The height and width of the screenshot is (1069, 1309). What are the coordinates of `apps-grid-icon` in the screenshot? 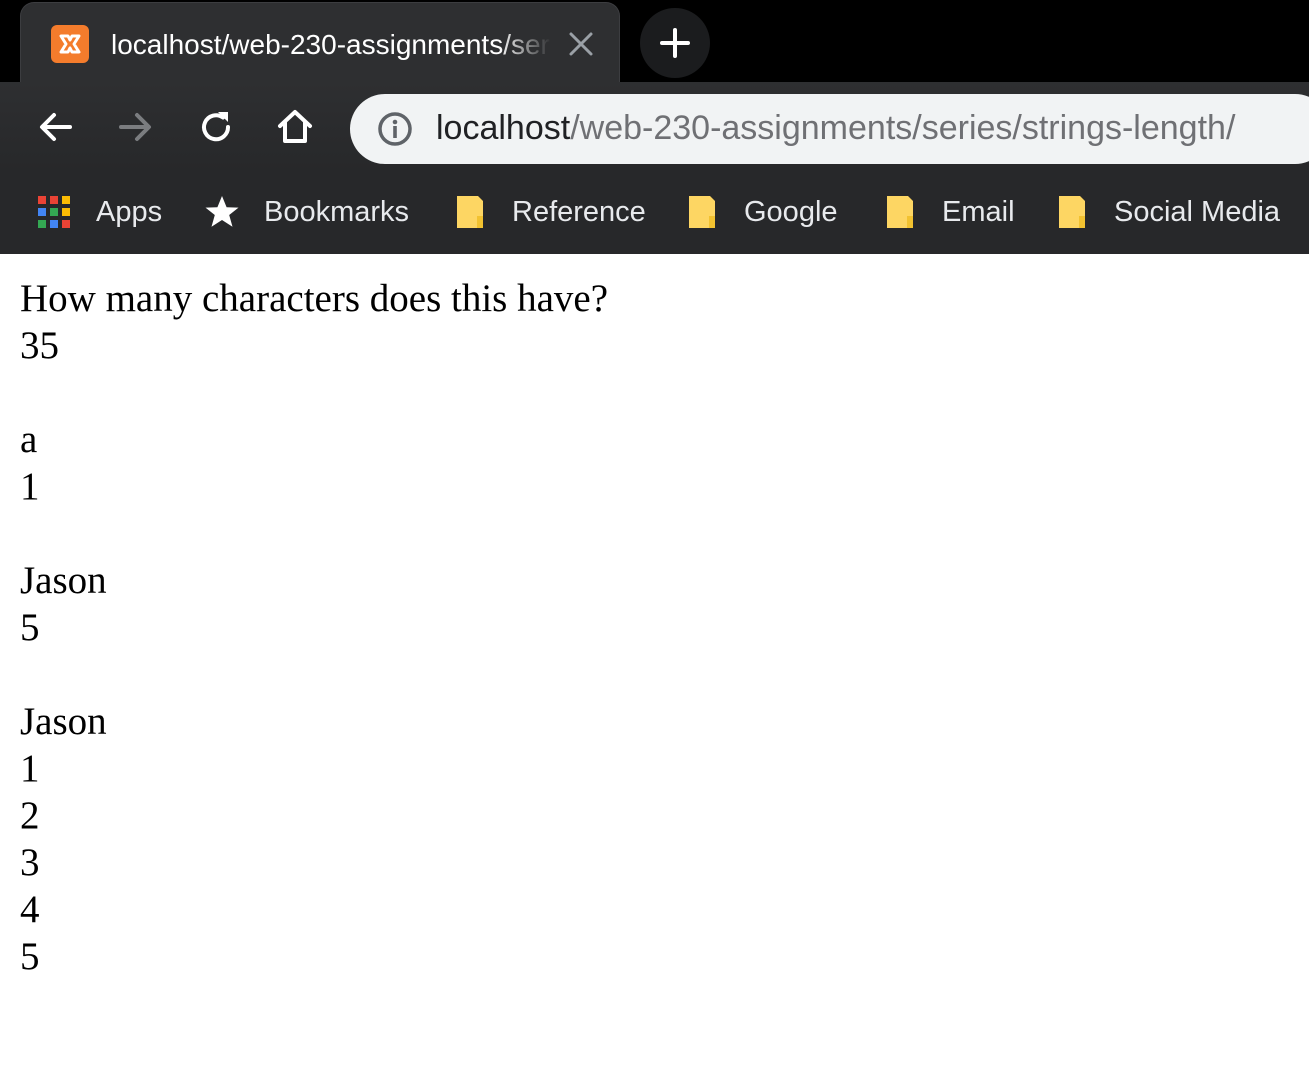 It's located at (54, 212).